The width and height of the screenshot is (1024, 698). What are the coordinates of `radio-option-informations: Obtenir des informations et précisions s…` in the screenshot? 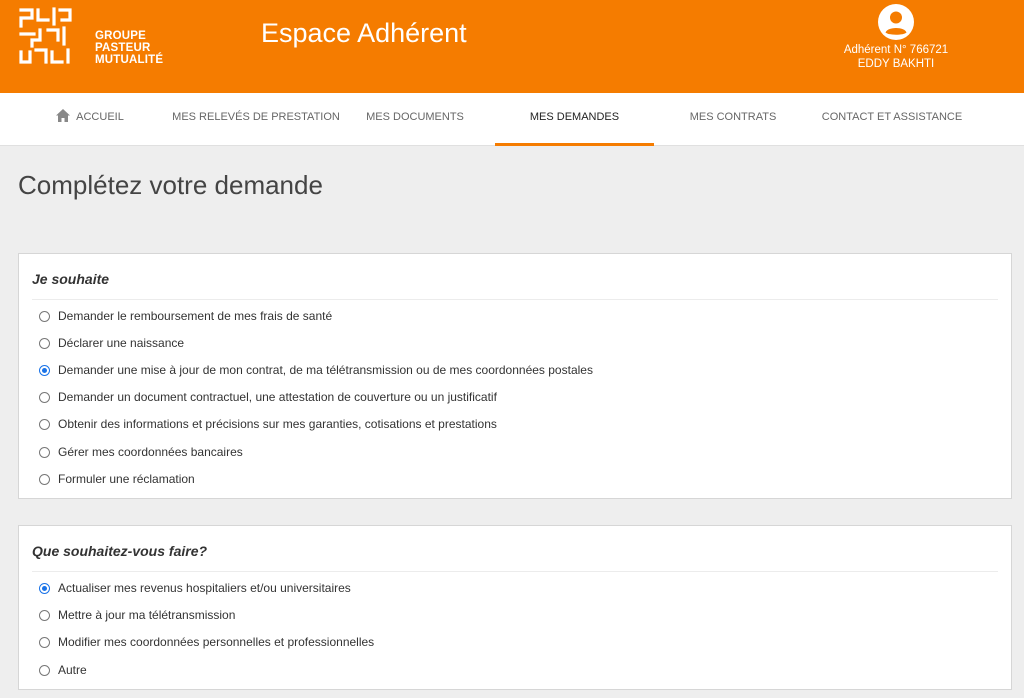 It's located at (268, 424).